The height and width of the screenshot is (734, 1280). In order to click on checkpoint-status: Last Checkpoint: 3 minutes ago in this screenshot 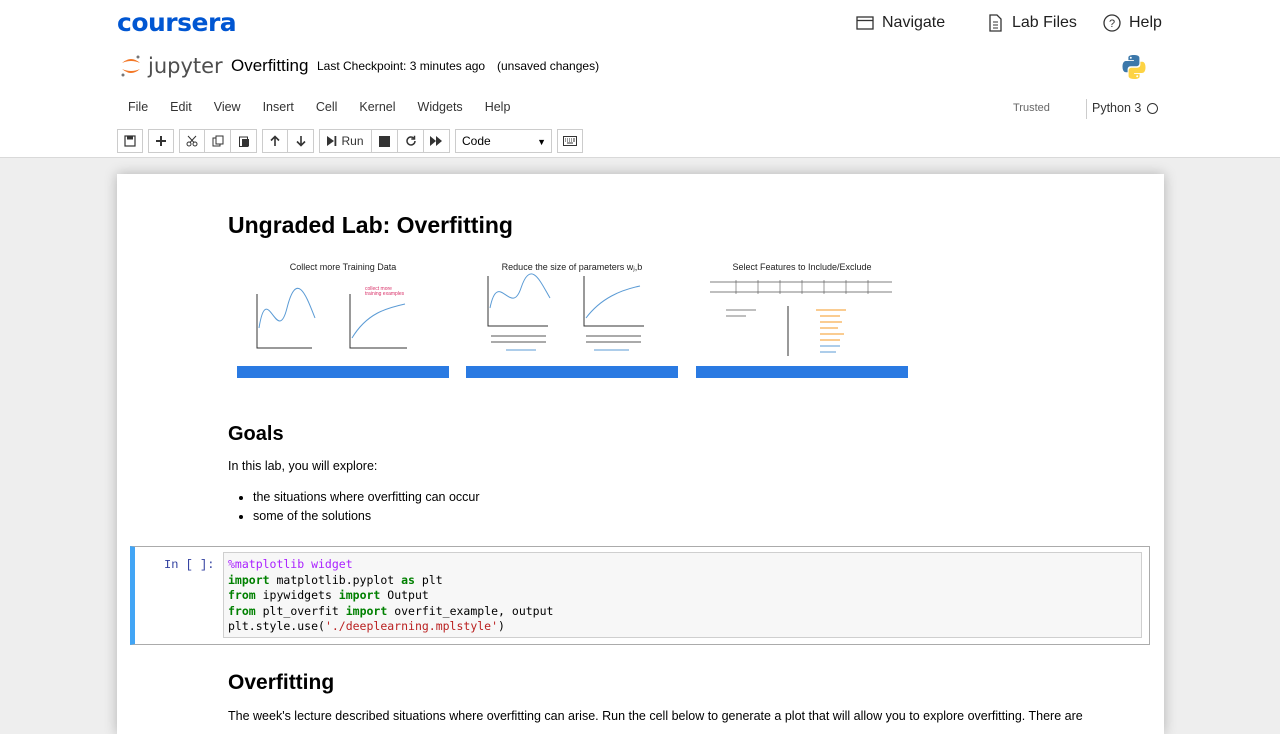, I will do `click(401, 66)`.